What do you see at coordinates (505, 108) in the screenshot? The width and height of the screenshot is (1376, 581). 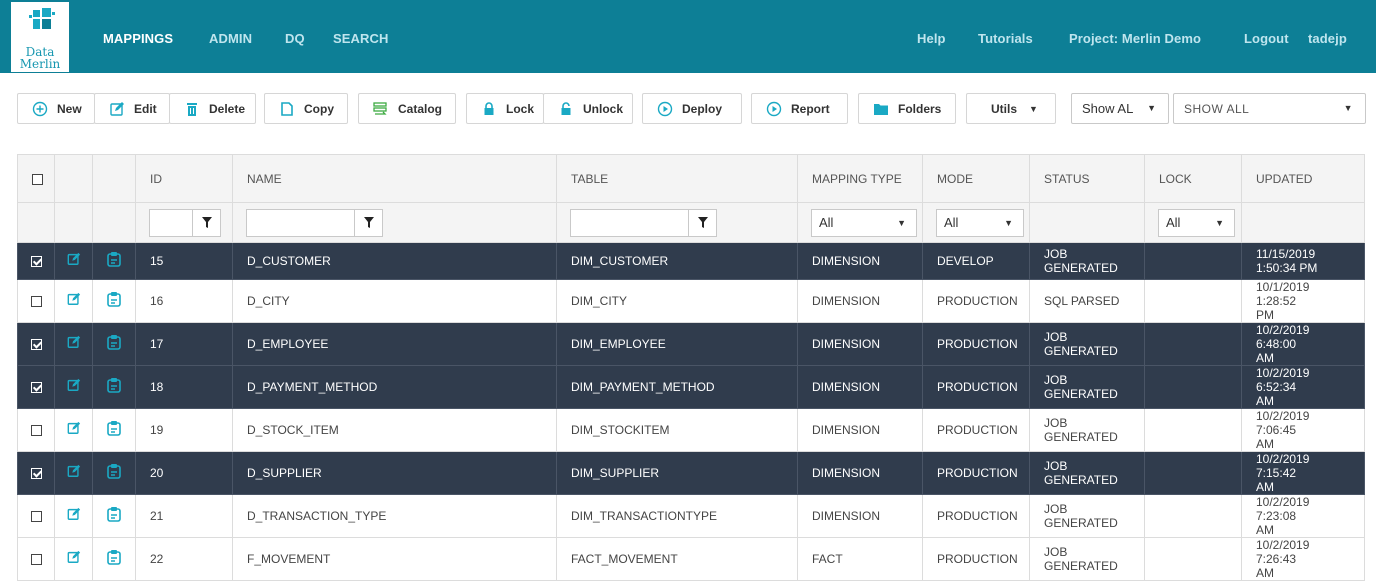 I see `lock-button: Lock` at bounding box center [505, 108].